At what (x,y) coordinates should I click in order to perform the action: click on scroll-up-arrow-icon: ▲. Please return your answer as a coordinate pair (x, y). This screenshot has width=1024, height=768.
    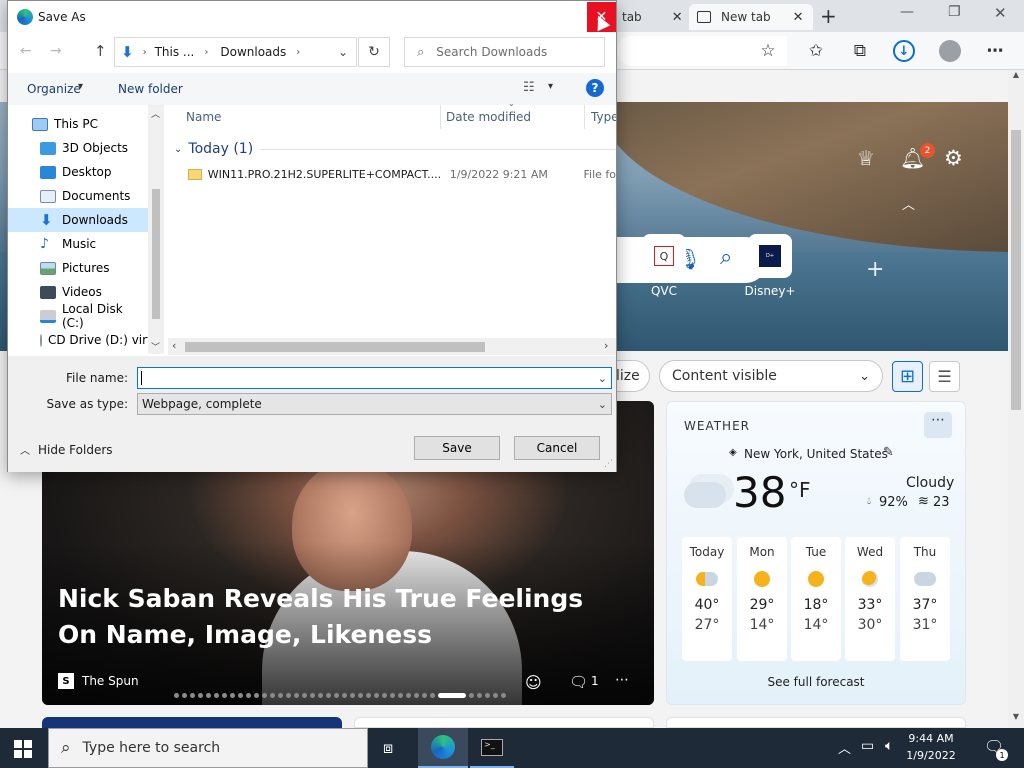
    Looking at the image, I should click on (1016, 76).